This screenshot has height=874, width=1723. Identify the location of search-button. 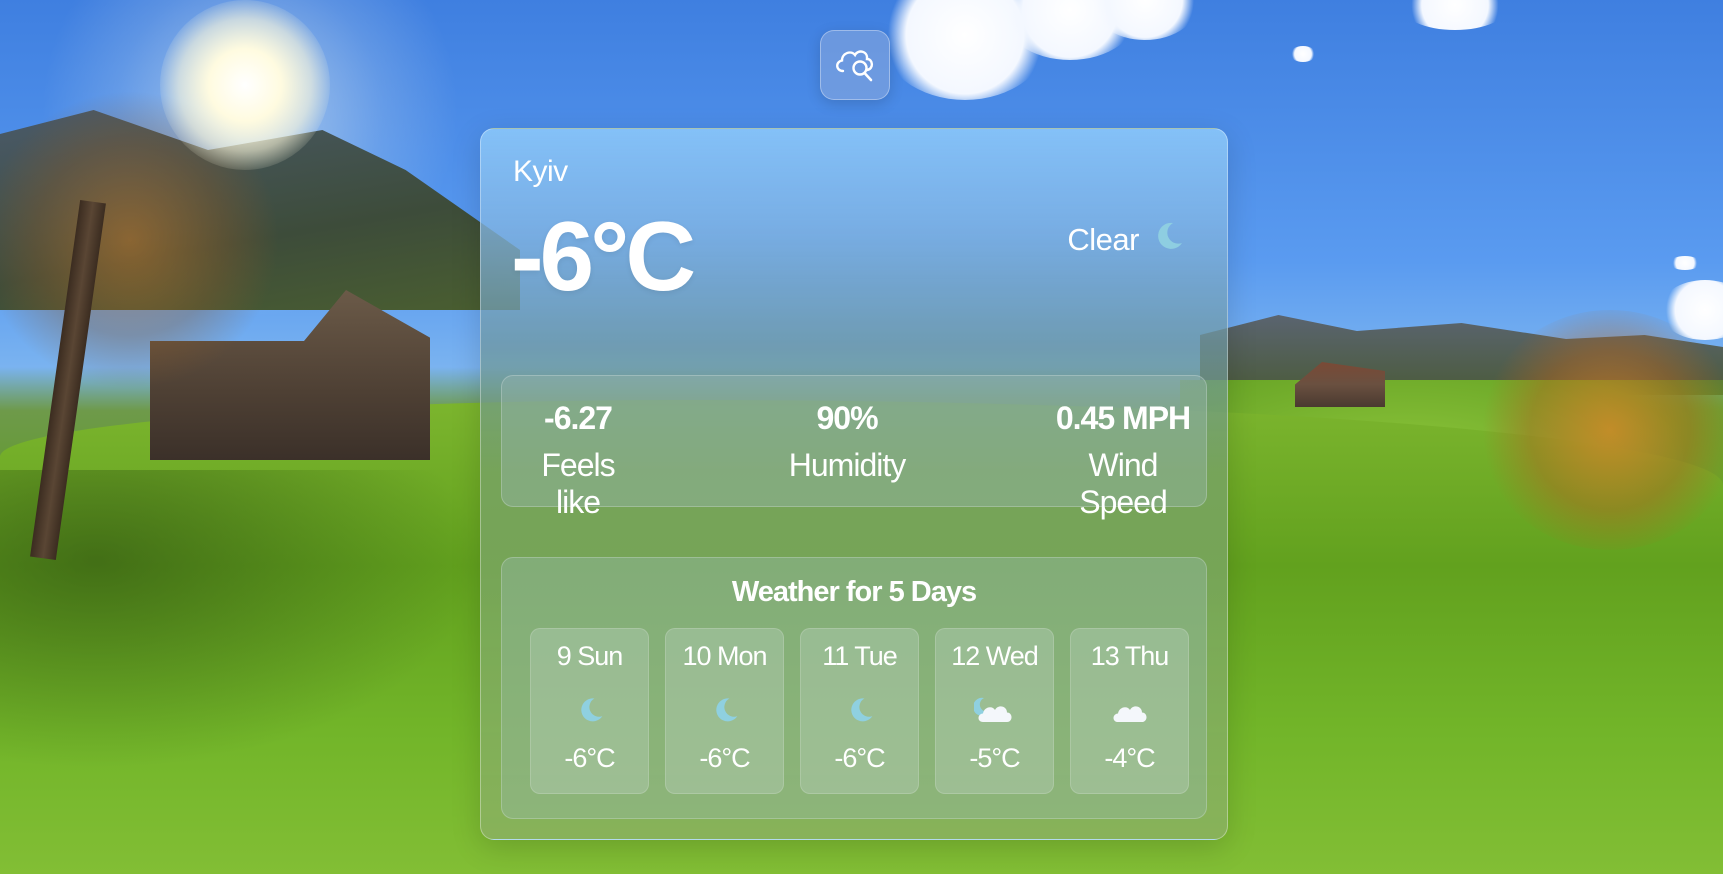
(855, 65).